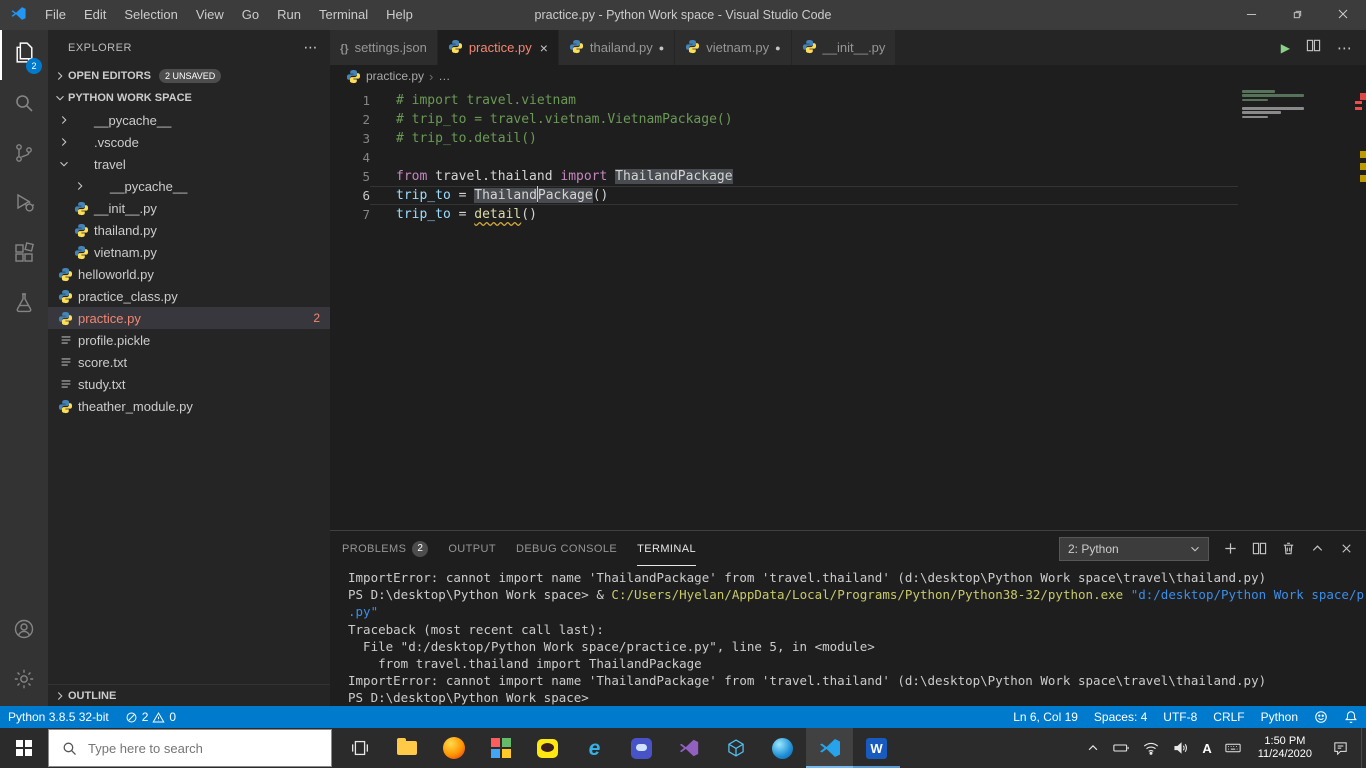 This screenshot has height=768, width=1366. Describe the element at coordinates (24, 155) in the screenshot. I see `source-control-icon` at that location.